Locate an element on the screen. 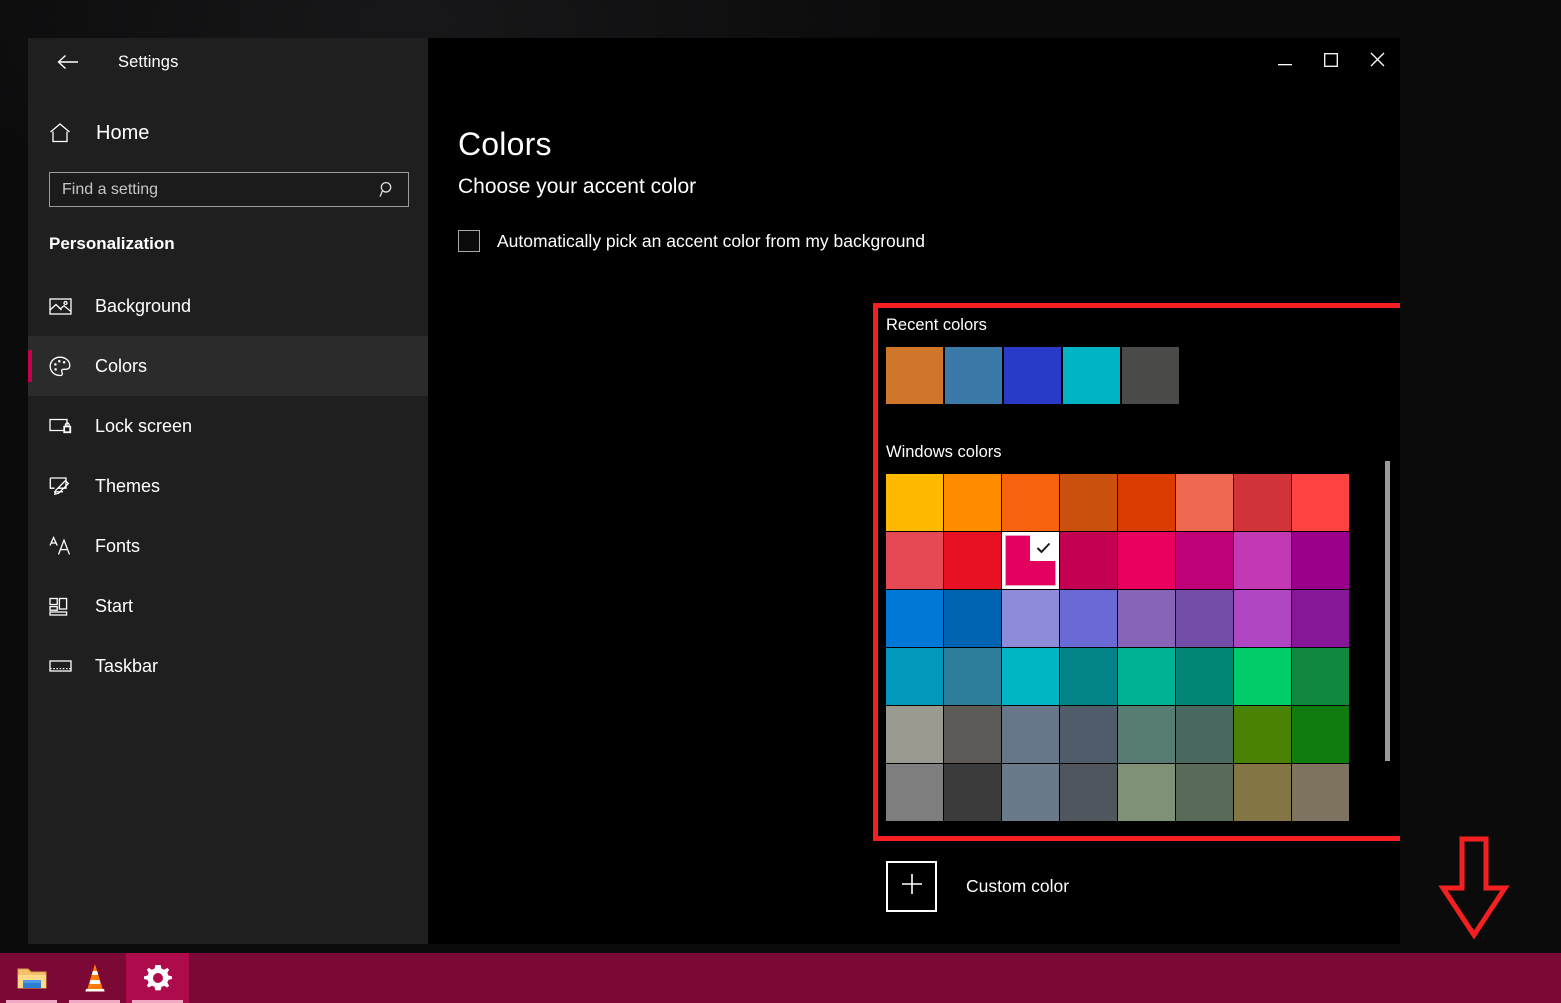 The width and height of the screenshot is (1561, 1003). search-box is located at coordinates (229, 189).